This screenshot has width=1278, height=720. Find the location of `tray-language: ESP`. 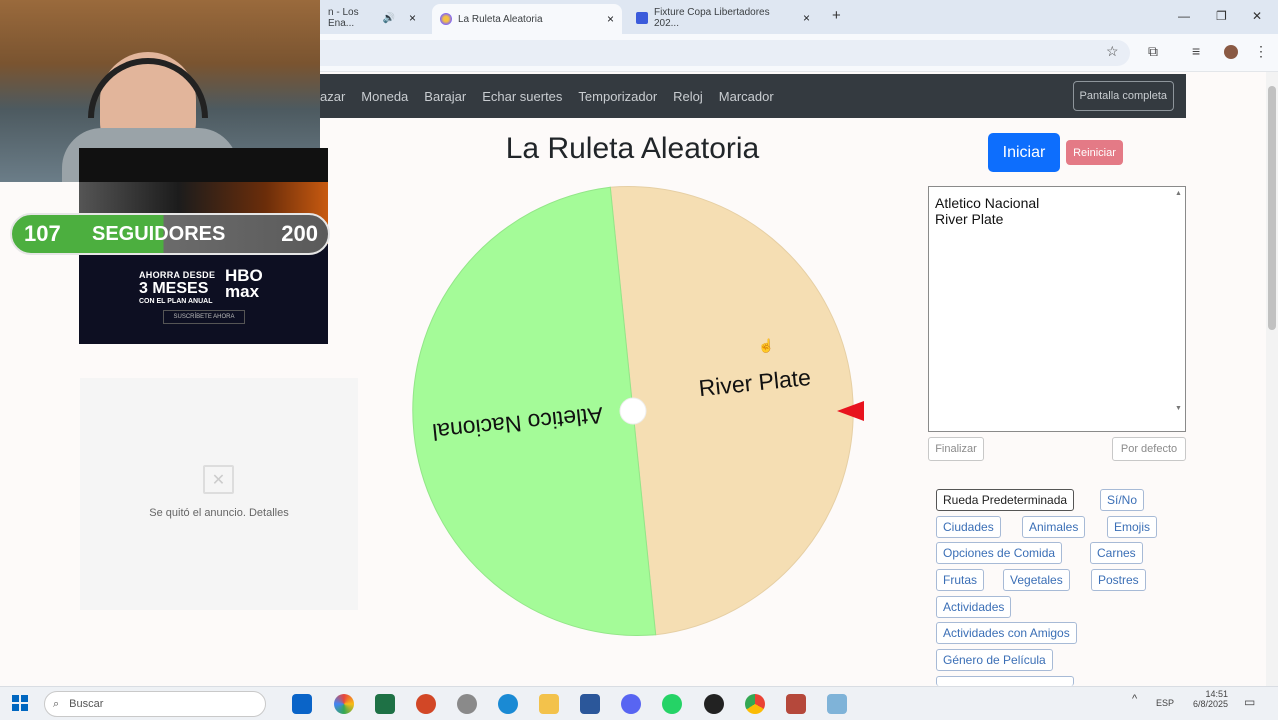

tray-language: ESP is located at coordinates (1165, 703).